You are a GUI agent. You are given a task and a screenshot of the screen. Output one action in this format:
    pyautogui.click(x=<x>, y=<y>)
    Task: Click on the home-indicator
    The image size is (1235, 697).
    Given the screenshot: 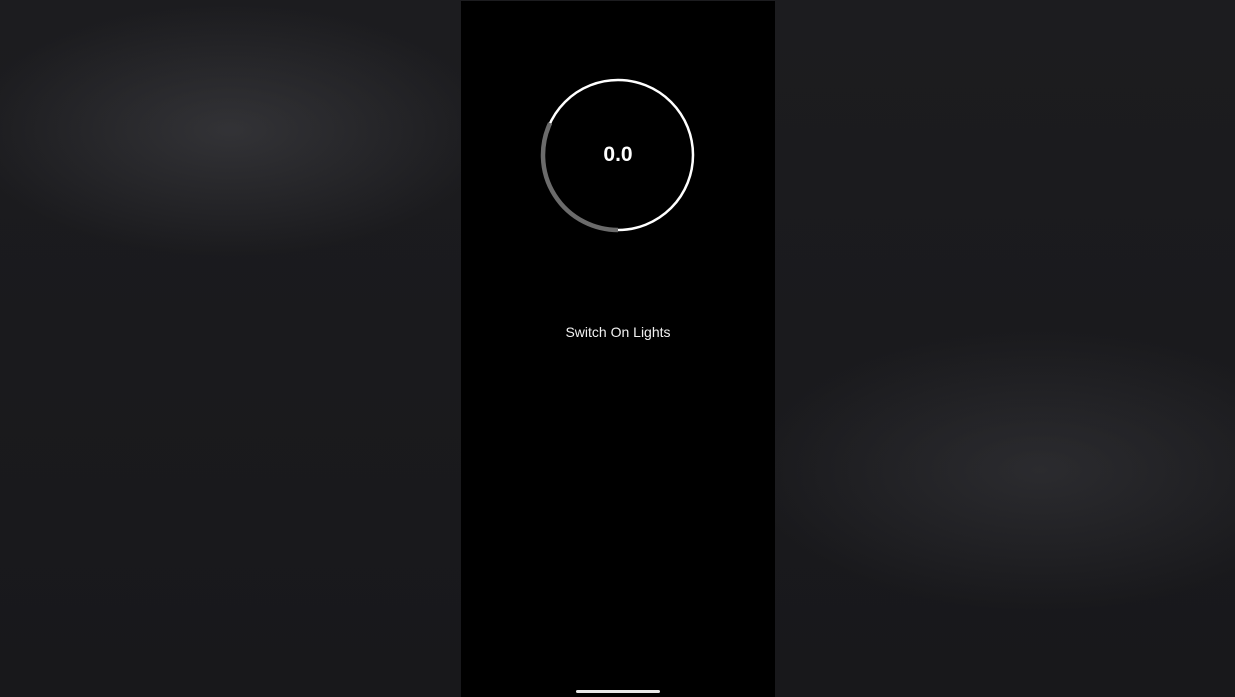 What is the action you would take?
    pyautogui.click(x=618, y=691)
    